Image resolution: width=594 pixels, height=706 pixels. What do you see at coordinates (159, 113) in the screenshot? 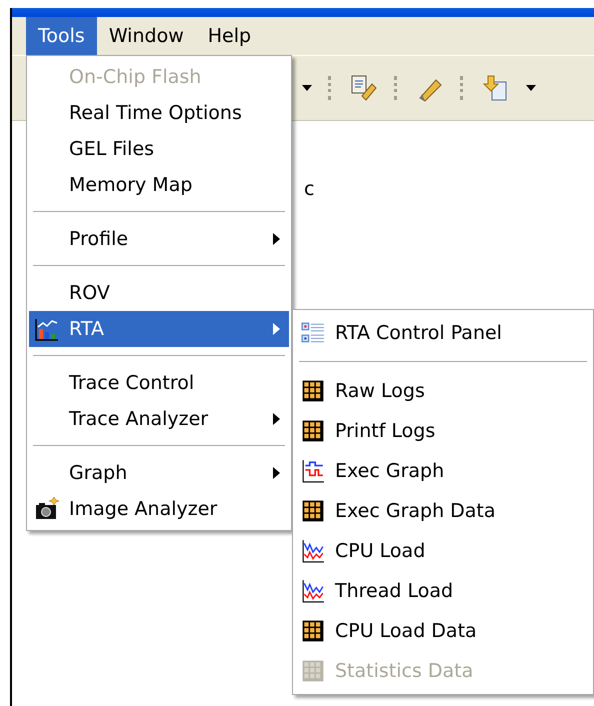
I see `menu-entry: Real Time Options` at bounding box center [159, 113].